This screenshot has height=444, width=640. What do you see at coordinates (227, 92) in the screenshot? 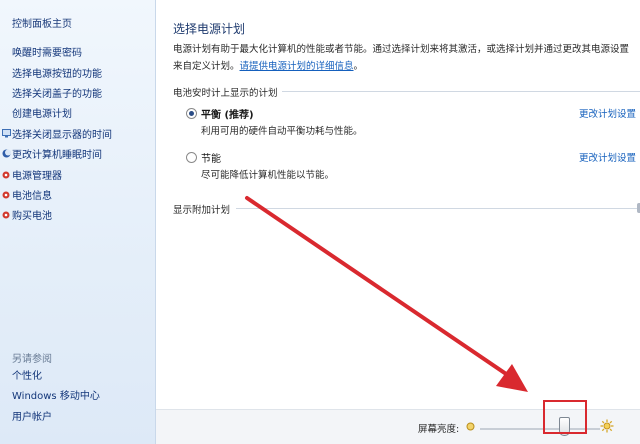
I see `plans-group-label: 电池安时计上显示的计划` at bounding box center [227, 92].